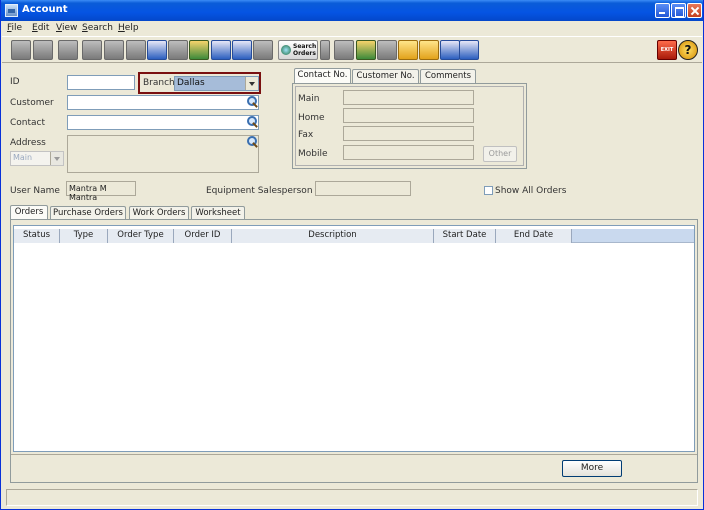 This screenshot has height=510, width=704. What do you see at coordinates (694, 10) in the screenshot?
I see `close-button` at bounding box center [694, 10].